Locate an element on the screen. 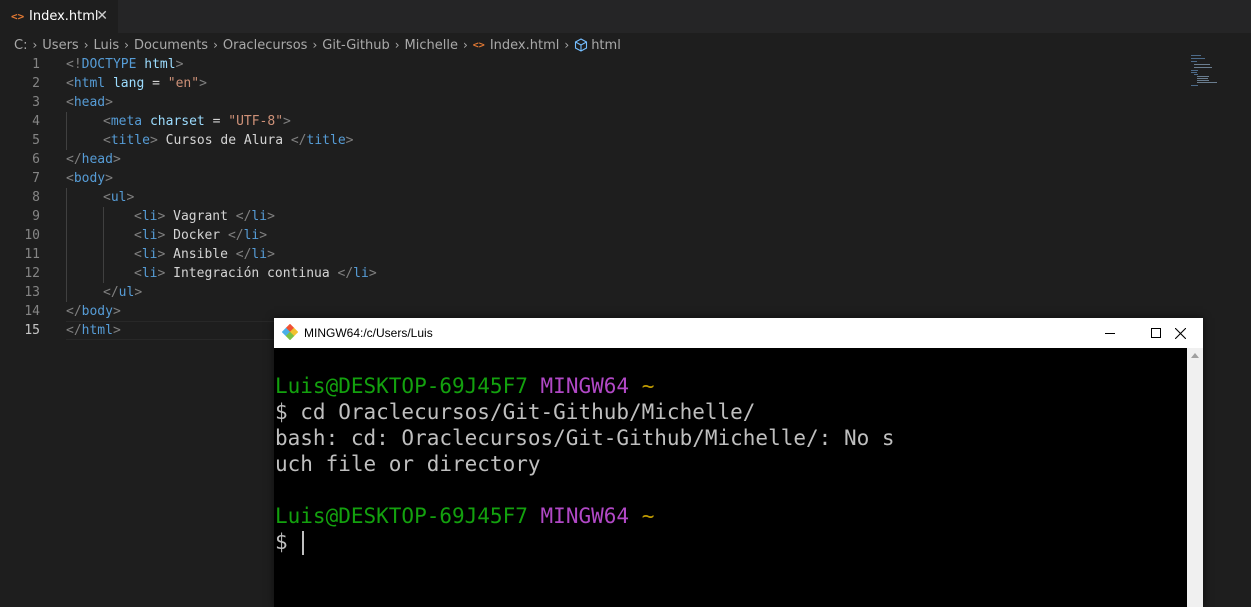  code-line: 3 <head> is located at coordinates (590, 102).